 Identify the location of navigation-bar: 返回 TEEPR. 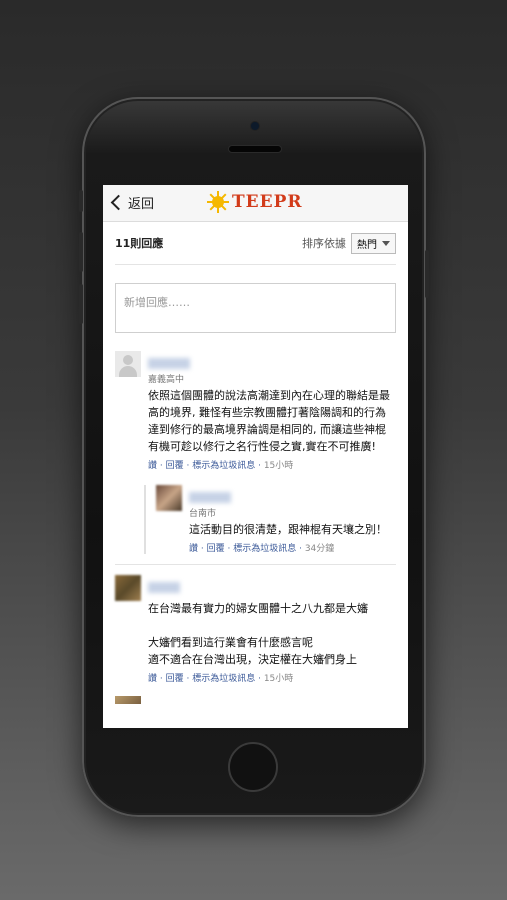
(255, 203).